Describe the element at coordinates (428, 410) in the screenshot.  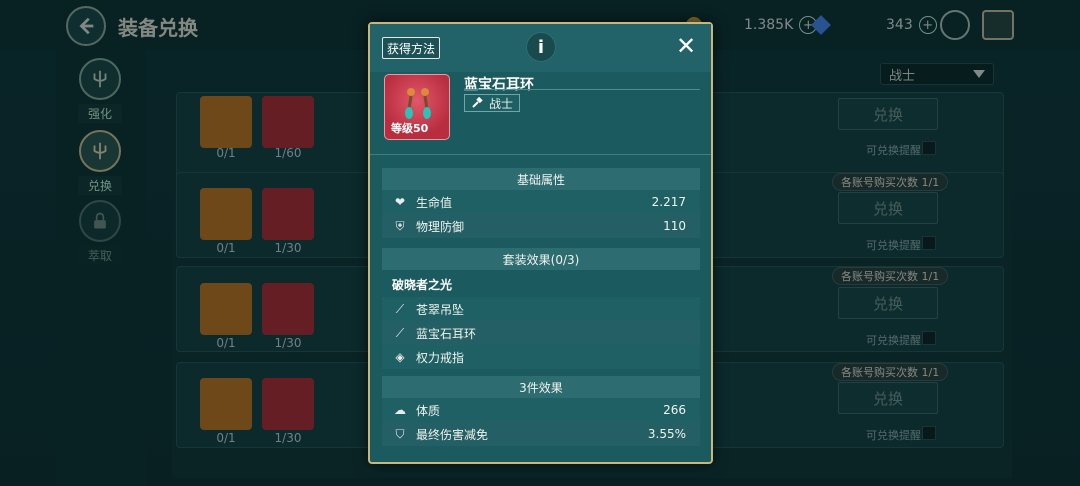
I see `stat-label: 体质` at that location.